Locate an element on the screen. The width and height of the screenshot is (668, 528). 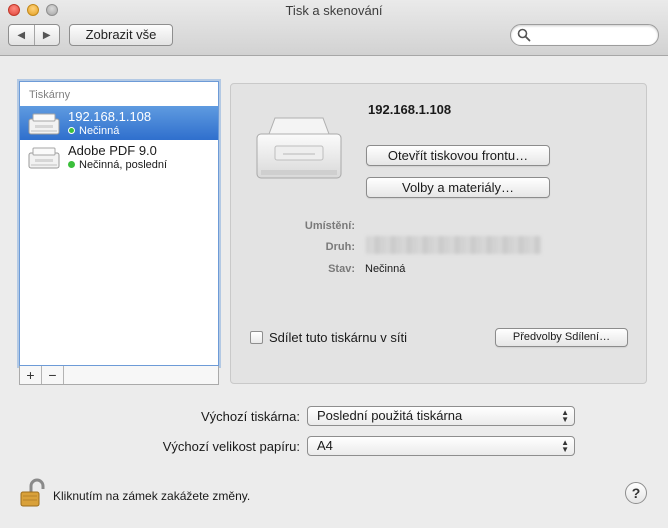
share-printer-option: Sdílet tuto tiskárnu v síti is located at coordinates (328, 337).